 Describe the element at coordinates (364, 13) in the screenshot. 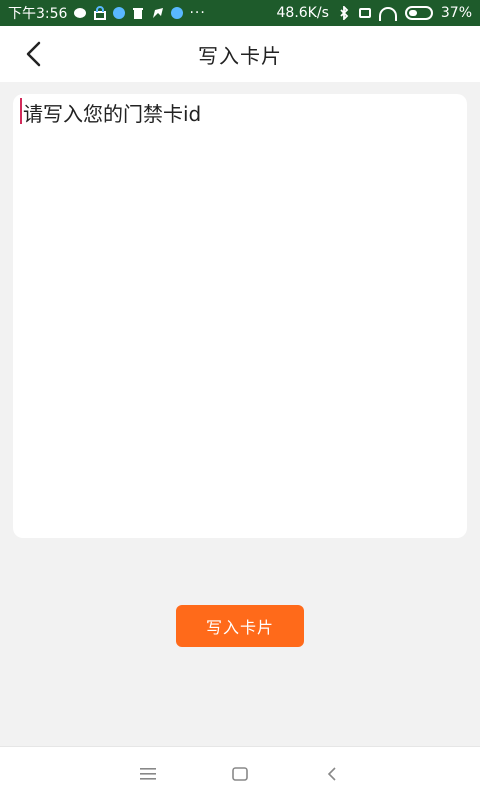

I see `sim-icon` at that location.